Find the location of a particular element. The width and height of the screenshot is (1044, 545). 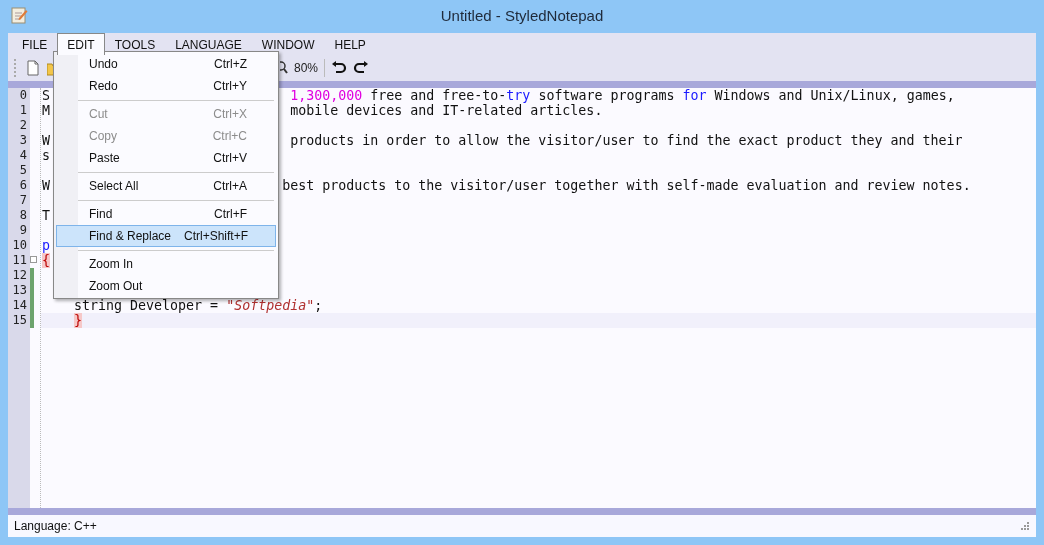

new-file-icon is located at coordinates (33, 68).